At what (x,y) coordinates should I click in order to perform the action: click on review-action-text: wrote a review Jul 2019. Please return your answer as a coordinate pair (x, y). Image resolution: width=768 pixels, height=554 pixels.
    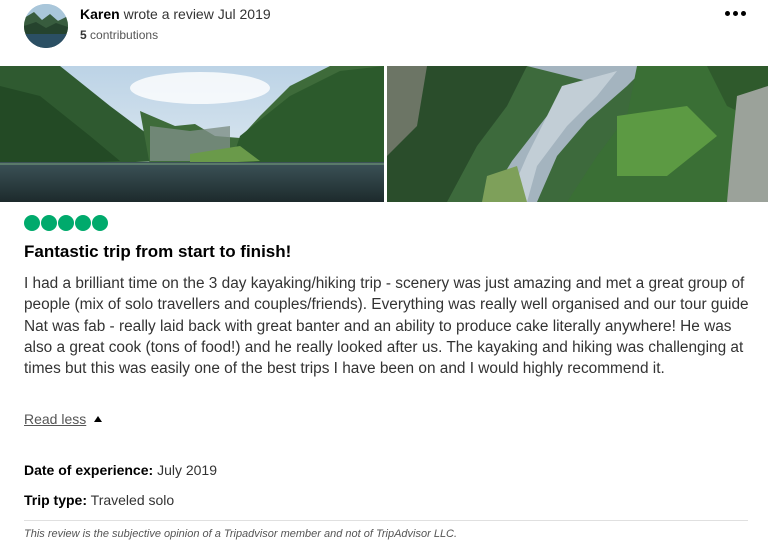
    Looking at the image, I should click on (197, 14).